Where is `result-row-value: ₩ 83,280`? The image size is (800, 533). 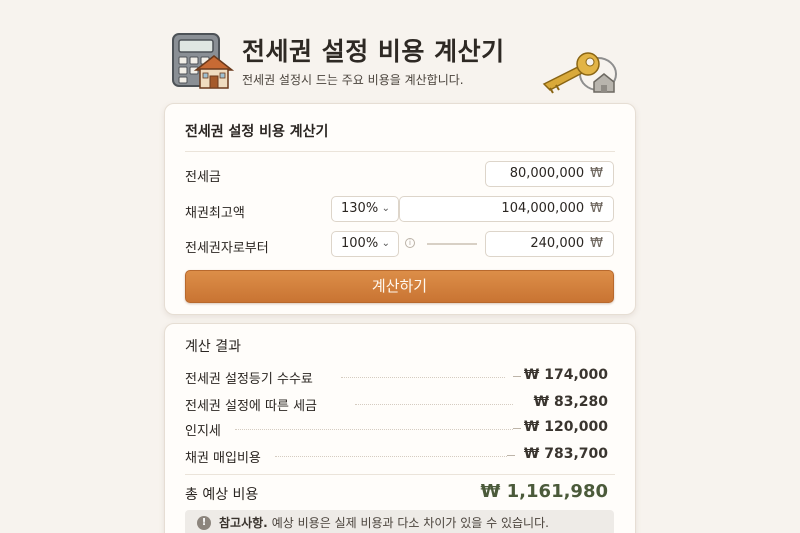 result-row-value: ₩ 83,280 is located at coordinates (570, 402).